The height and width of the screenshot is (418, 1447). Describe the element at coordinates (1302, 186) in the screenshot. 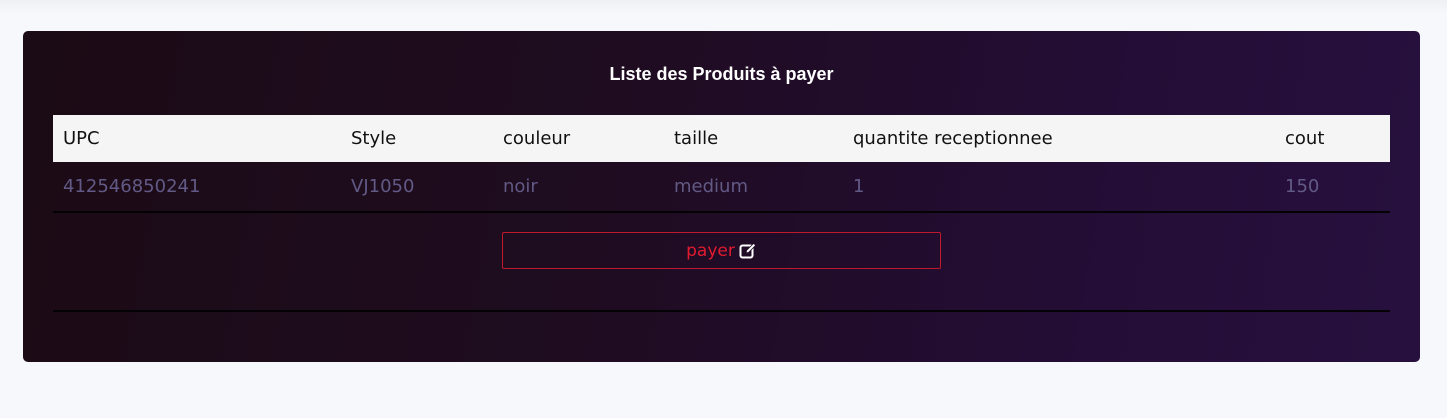

I see `cell-cout: 150` at that location.